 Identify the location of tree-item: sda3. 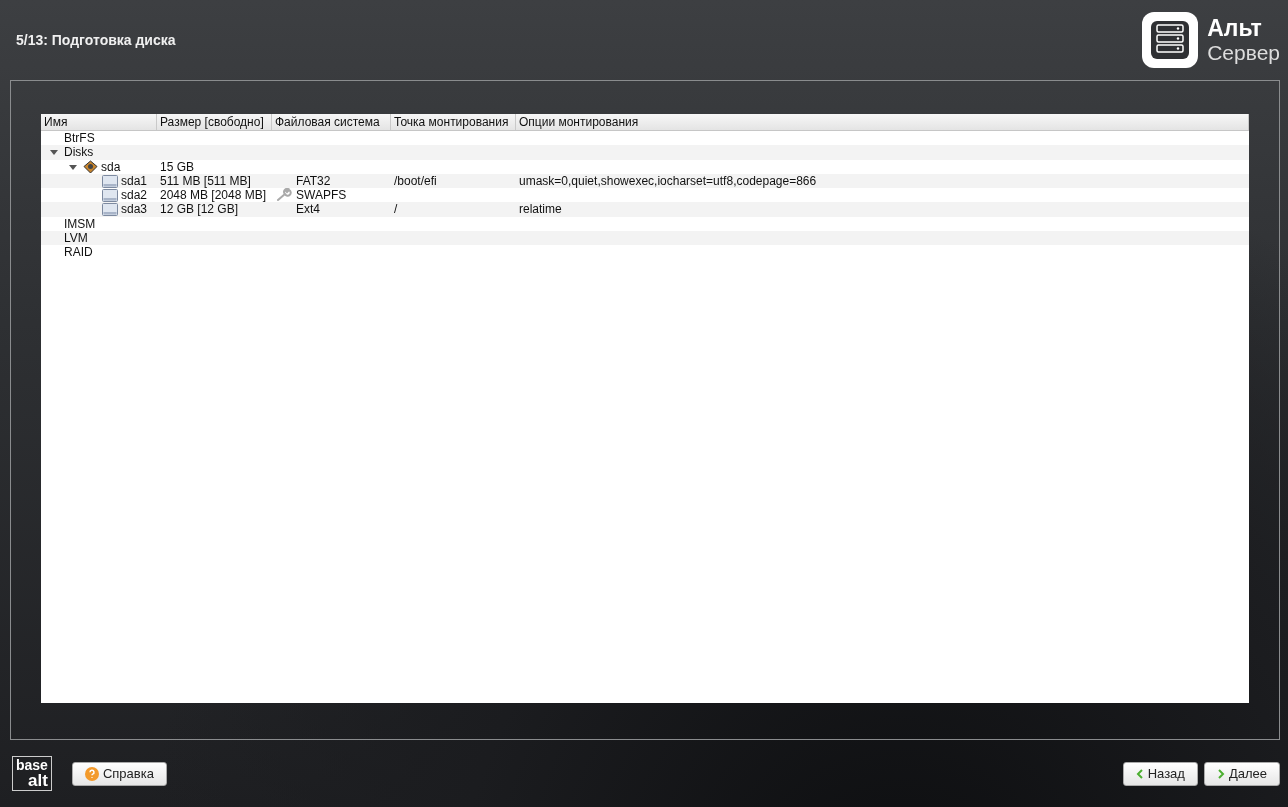
(134, 209).